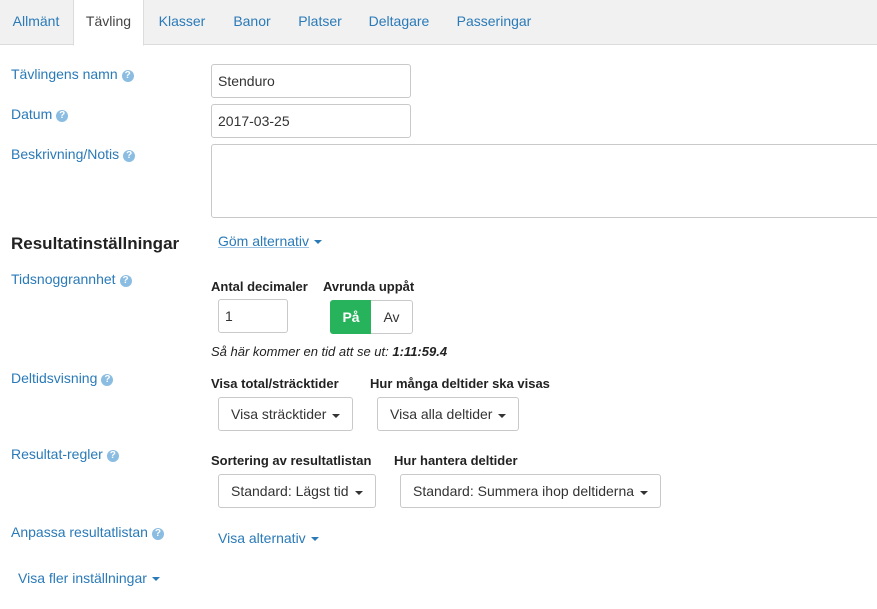 The height and width of the screenshot is (609, 877). I want to click on round-up-label: Avrunda uppåt, so click(369, 286).